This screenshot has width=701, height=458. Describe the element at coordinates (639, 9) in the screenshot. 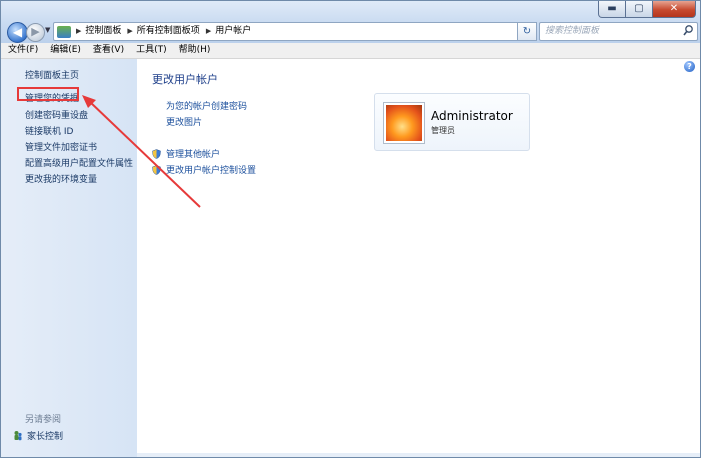

I see `maximize-button: ▢` at that location.